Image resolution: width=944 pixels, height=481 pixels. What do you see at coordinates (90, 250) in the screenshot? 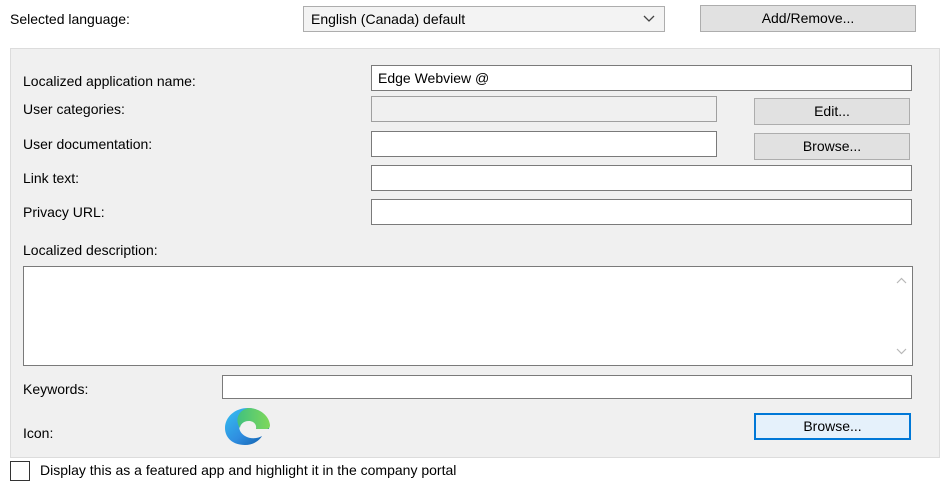
I see `localized-description-label: Localized description:` at bounding box center [90, 250].